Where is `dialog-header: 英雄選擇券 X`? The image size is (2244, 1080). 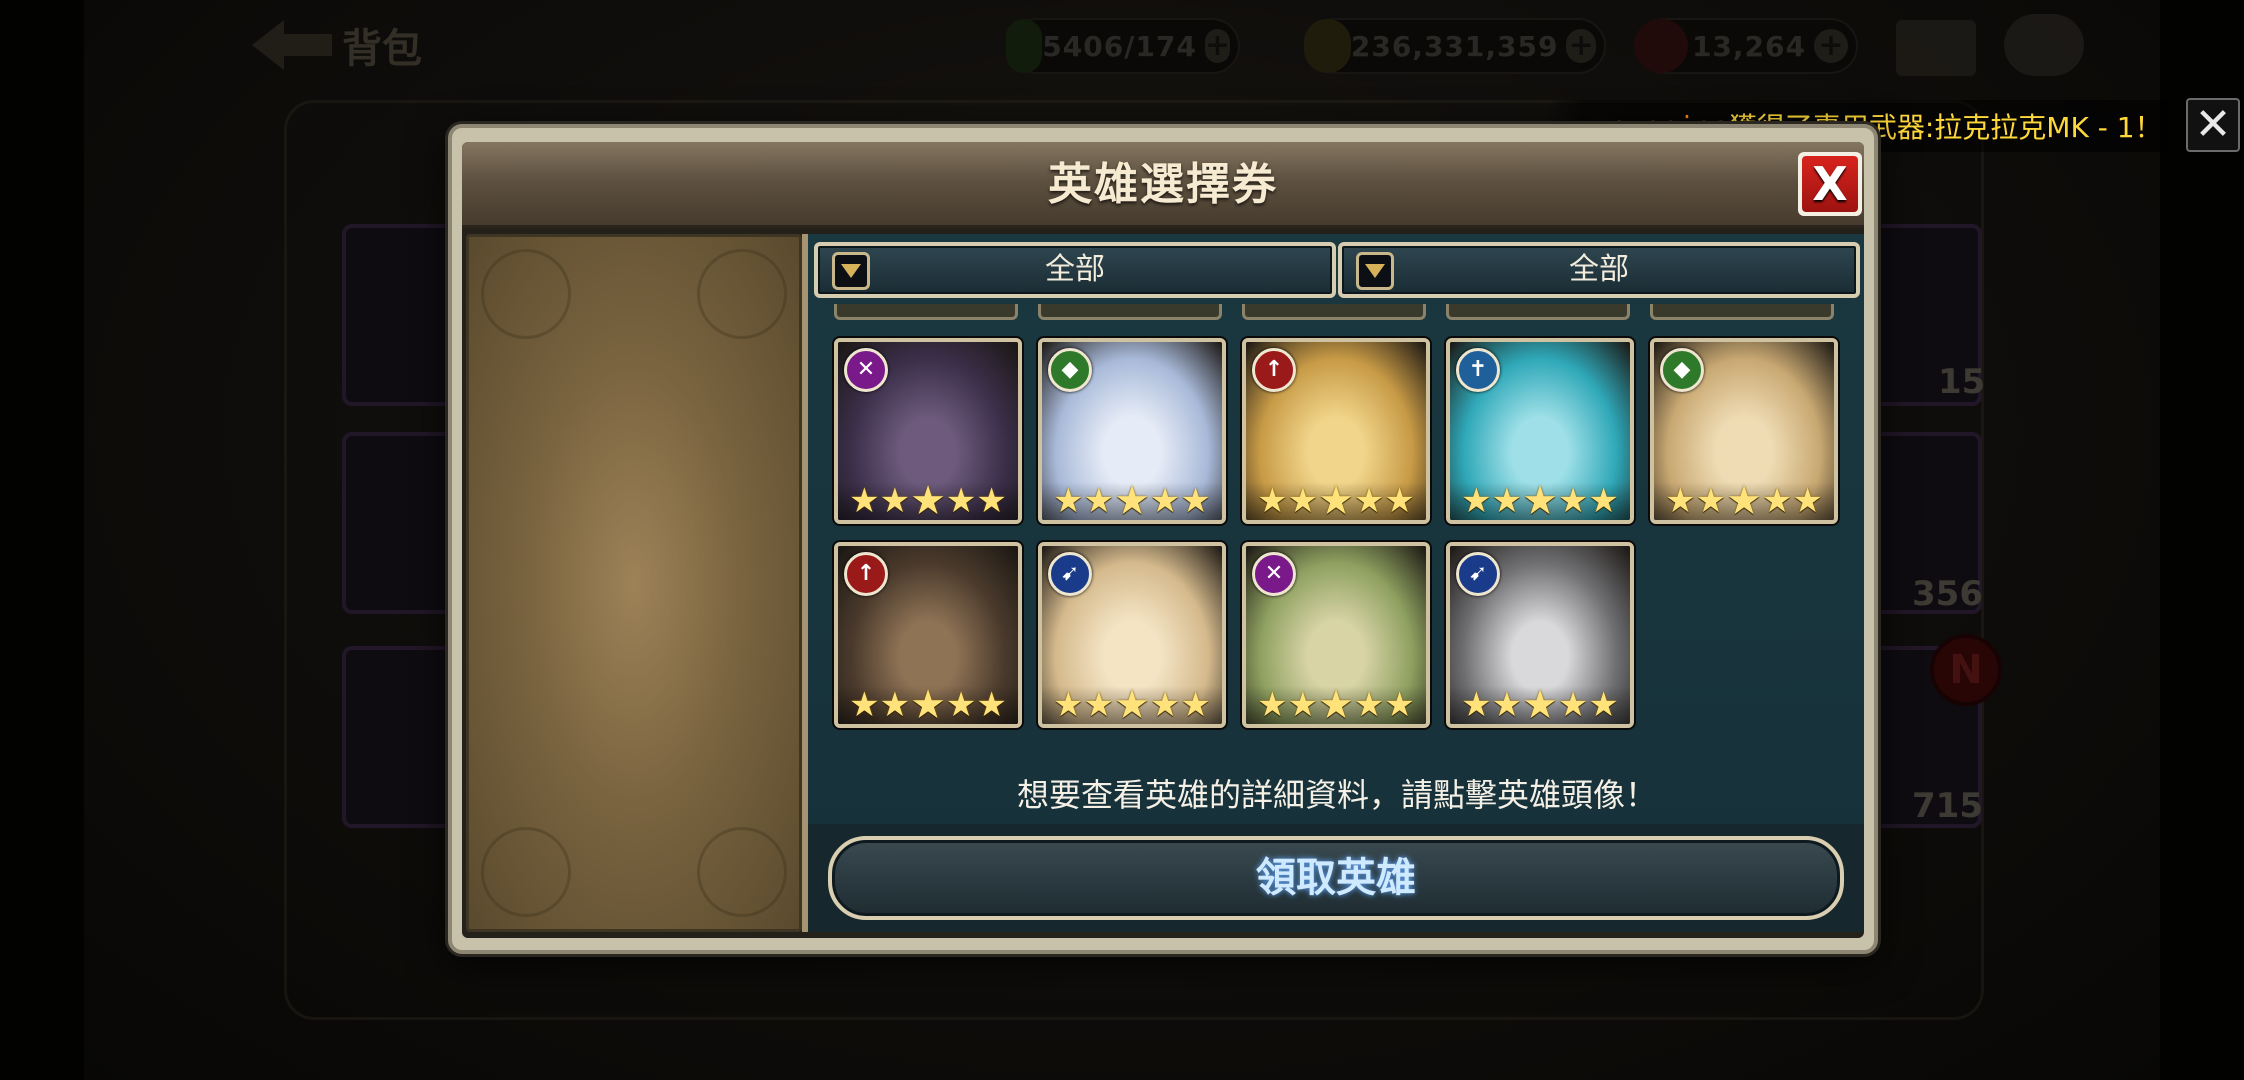 dialog-header: 英雄選擇券 X is located at coordinates (1163, 185).